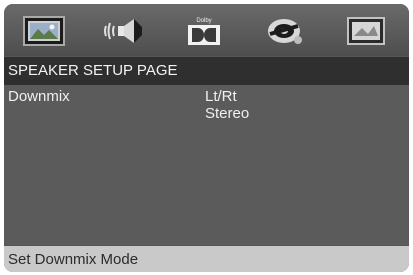 This screenshot has width=413, height=275. Describe the element at coordinates (206, 71) in the screenshot. I see `page-title-bar: SPEAKER SETUP PAGE` at that location.